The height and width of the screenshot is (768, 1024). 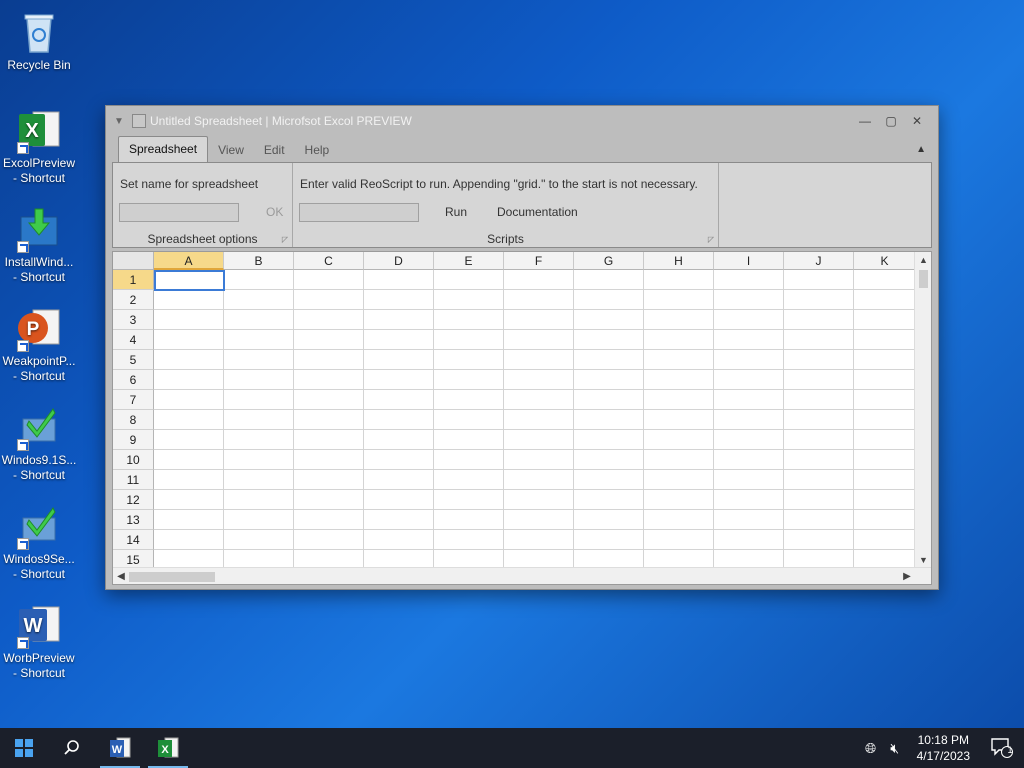 What do you see at coordinates (133, 540) in the screenshot?
I see `row-header: 14` at bounding box center [133, 540].